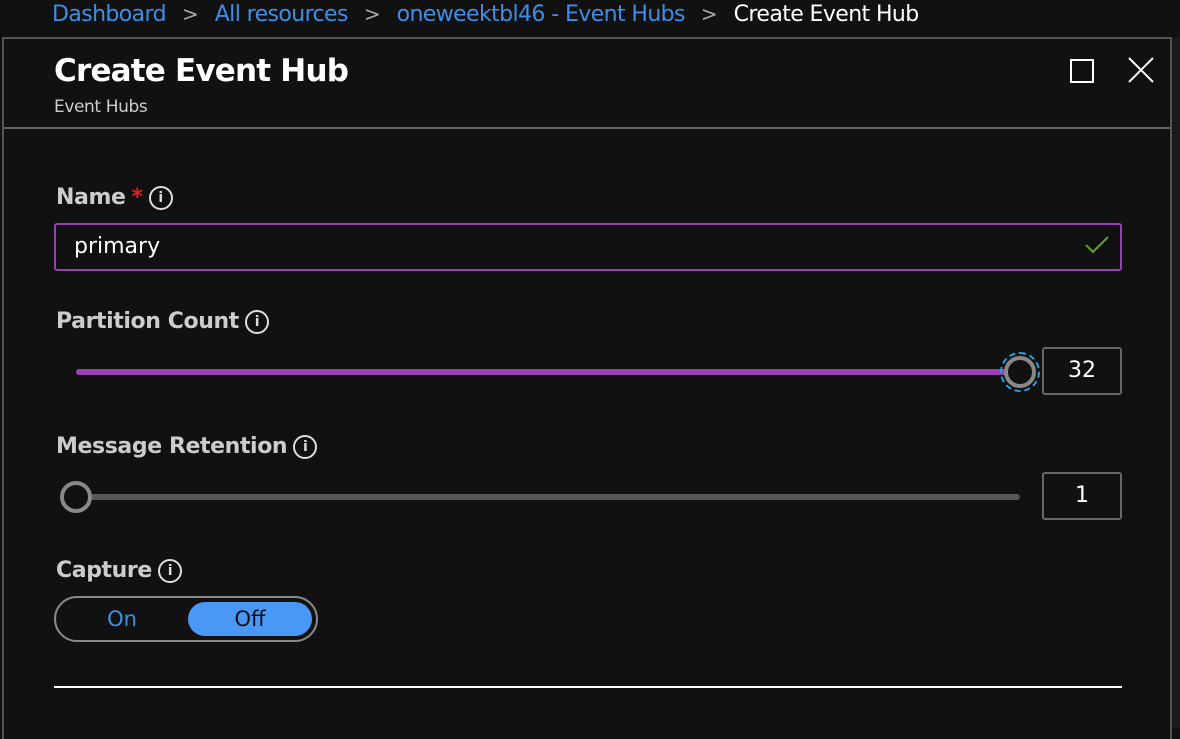 This screenshot has width=1180, height=739. What do you see at coordinates (826, 14) in the screenshot?
I see `breadcrumb-current: Create Event Hub` at bounding box center [826, 14].